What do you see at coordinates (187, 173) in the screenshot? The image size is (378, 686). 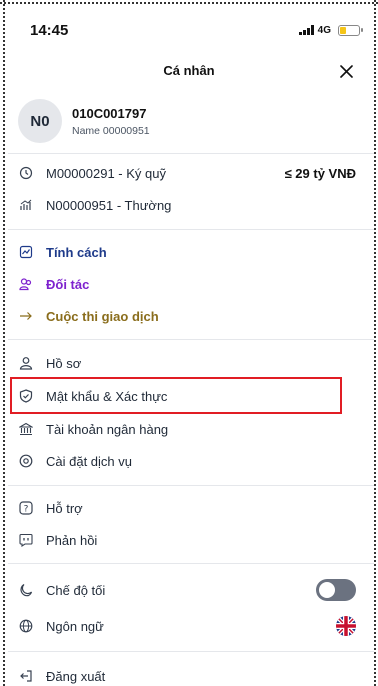 I see `account-row-margin: M00000291 - Ký quỹ ≤ 29 tỷ VNĐ` at bounding box center [187, 173].